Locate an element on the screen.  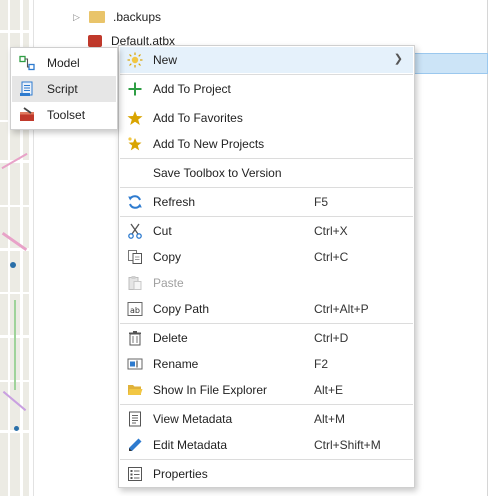
scissors-icon is located at coordinates (135, 231).